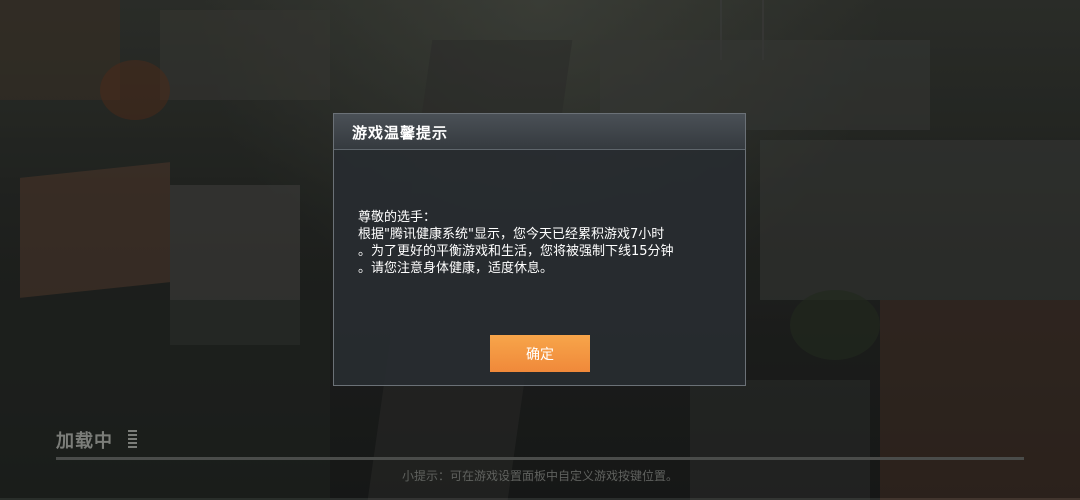 This screenshot has height=500, width=1080. What do you see at coordinates (400, 133) in the screenshot?
I see `dialog-title: 游戏温馨提示` at bounding box center [400, 133].